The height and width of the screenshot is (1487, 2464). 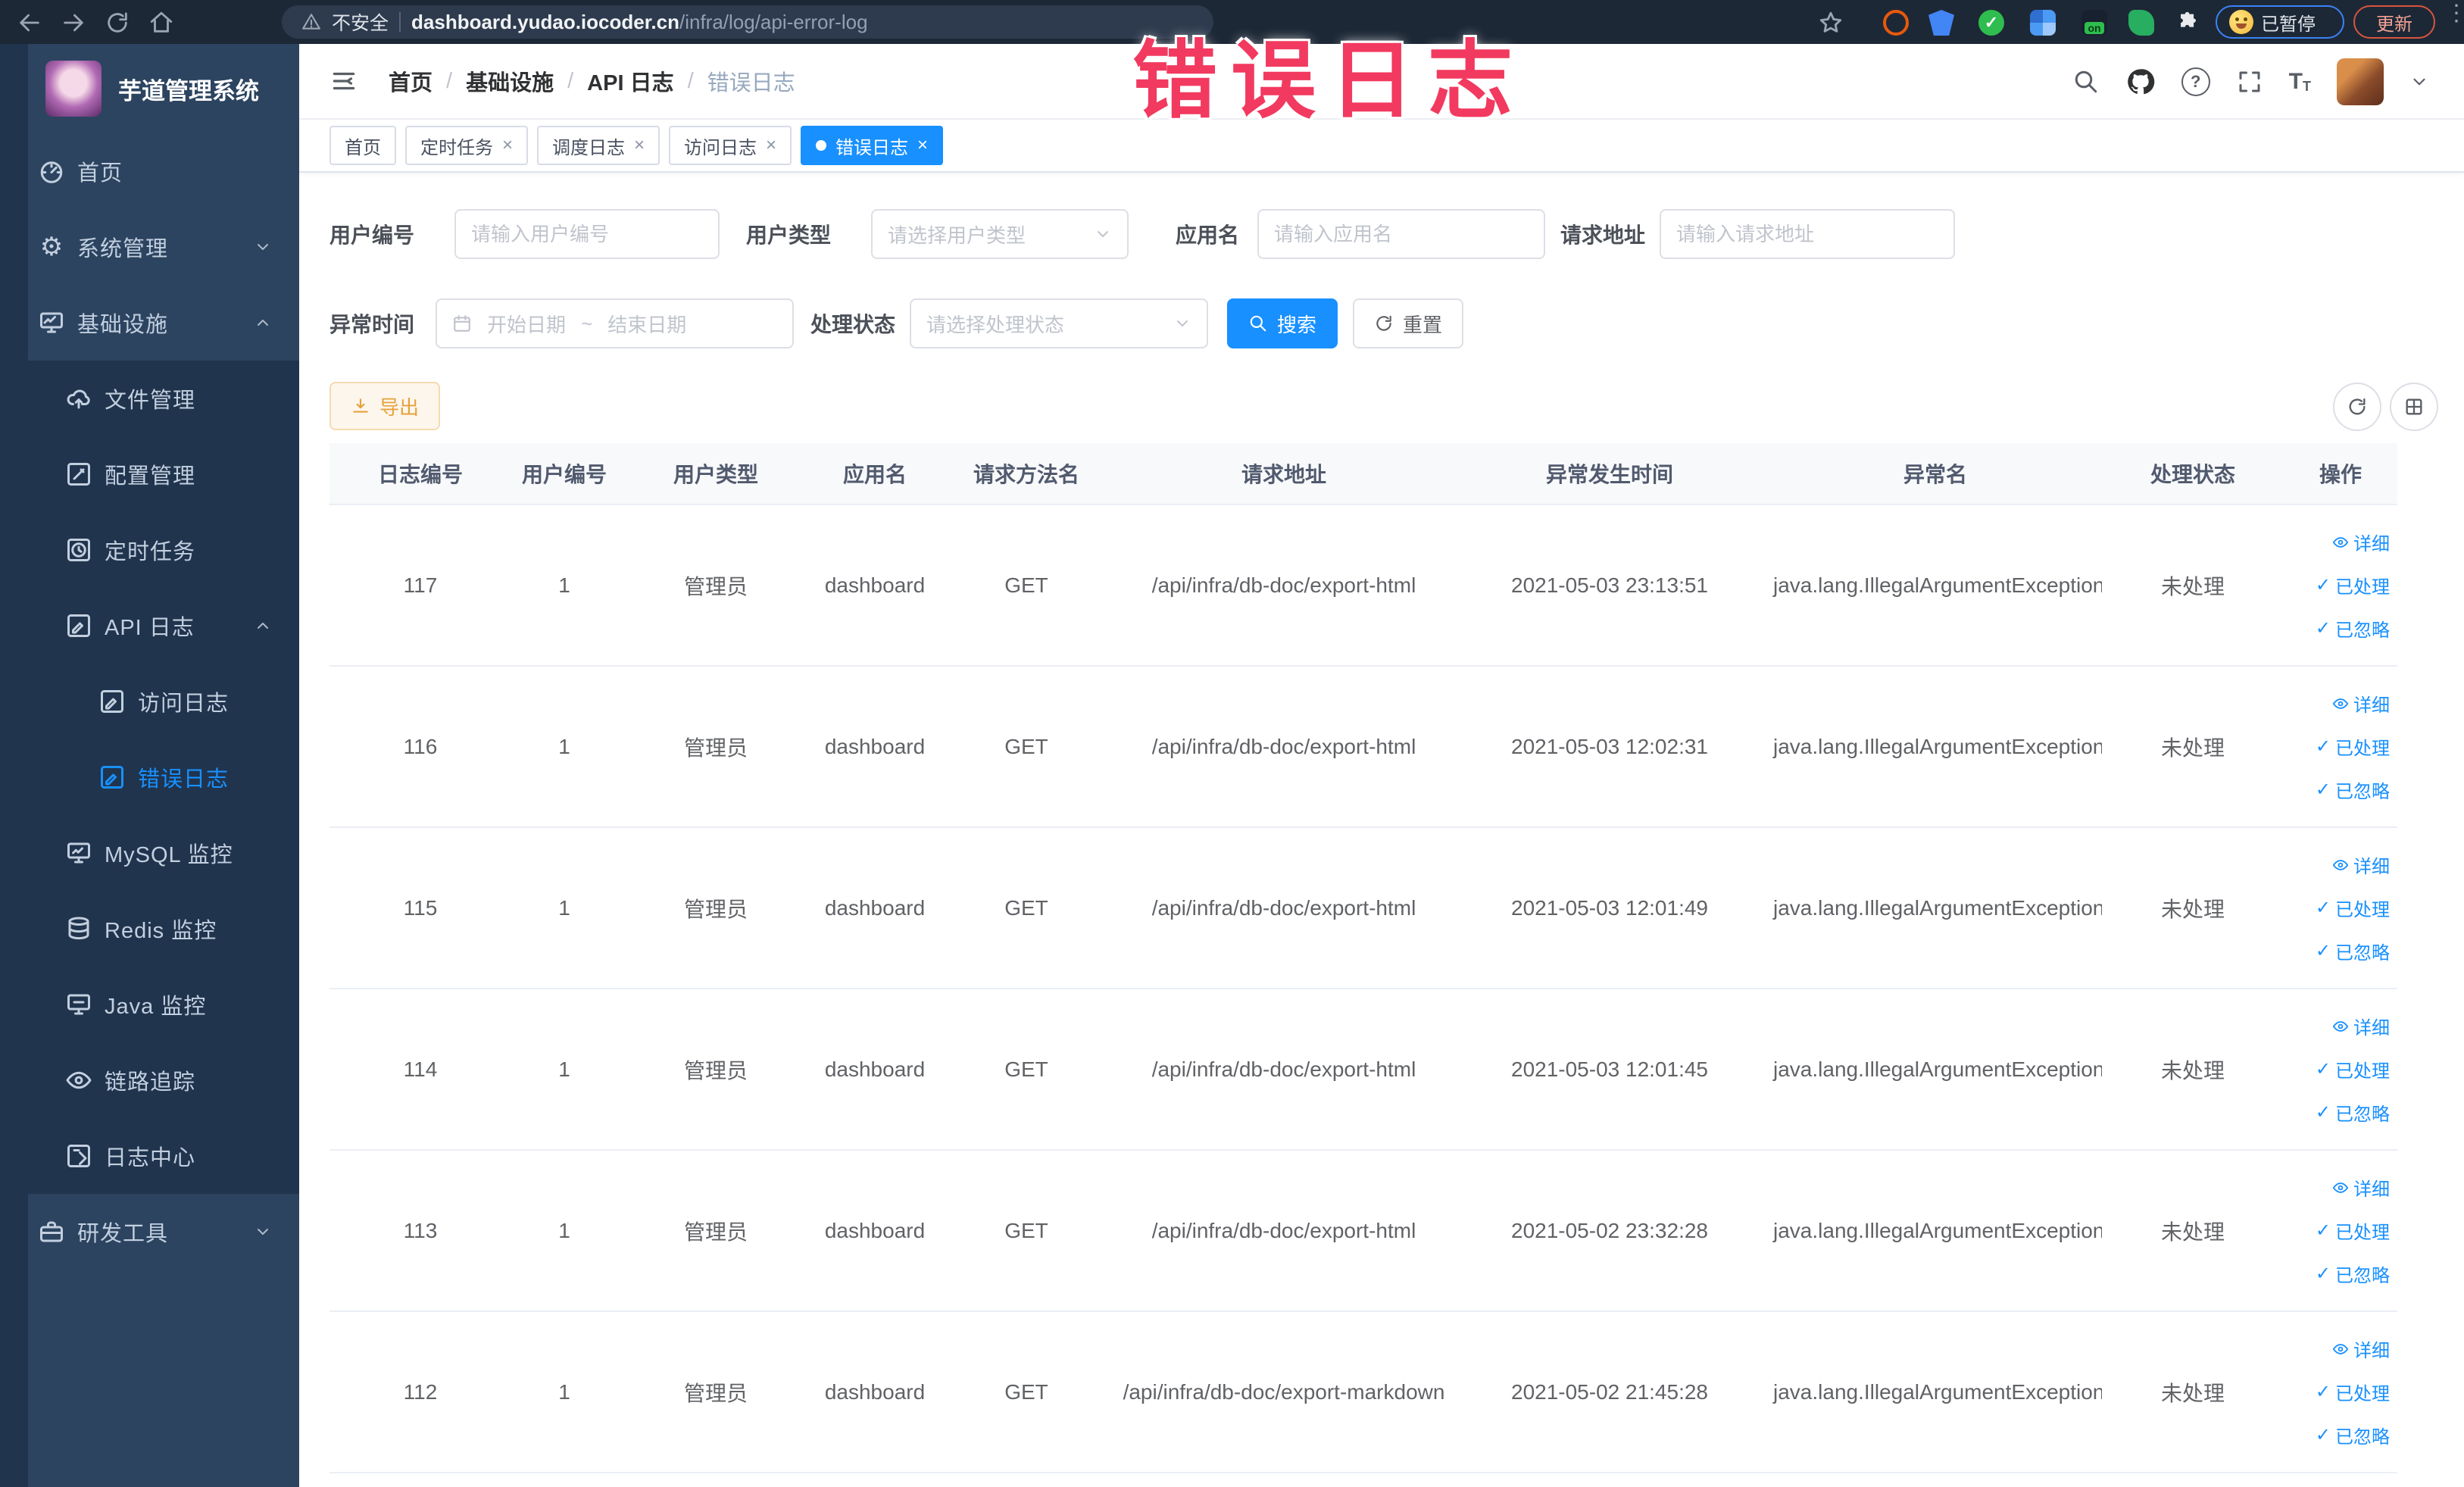 What do you see at coordinates (343, 81) in the screenshot?
I see `hamburger-icon` at bounding box center [343, 81].